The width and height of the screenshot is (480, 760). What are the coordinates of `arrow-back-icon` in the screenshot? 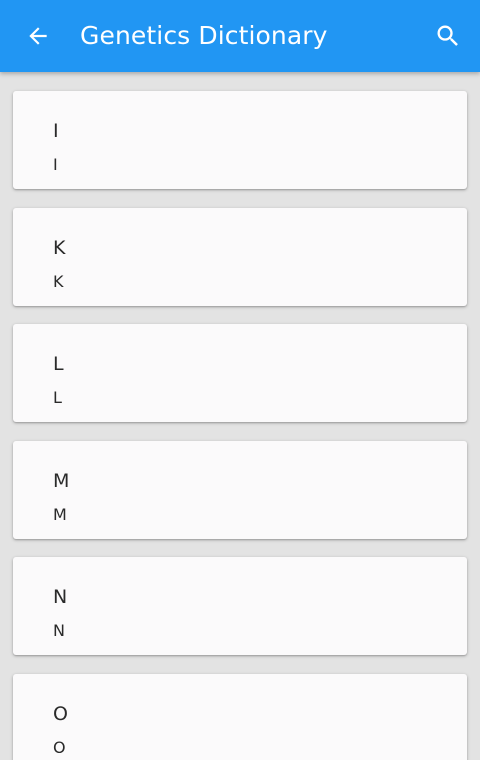 It's located at (38, 36).